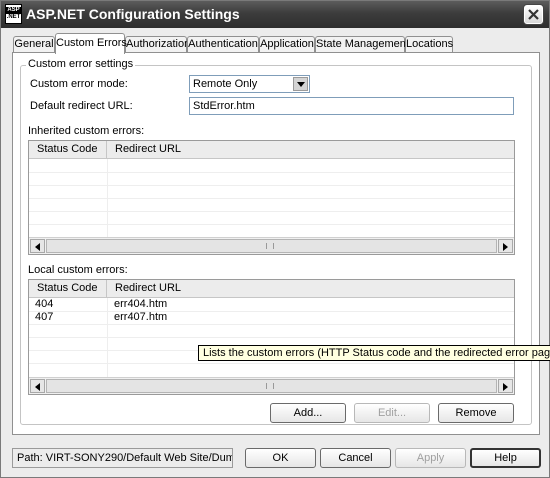  I want to click on tab-application: Application, so click(287, 44).